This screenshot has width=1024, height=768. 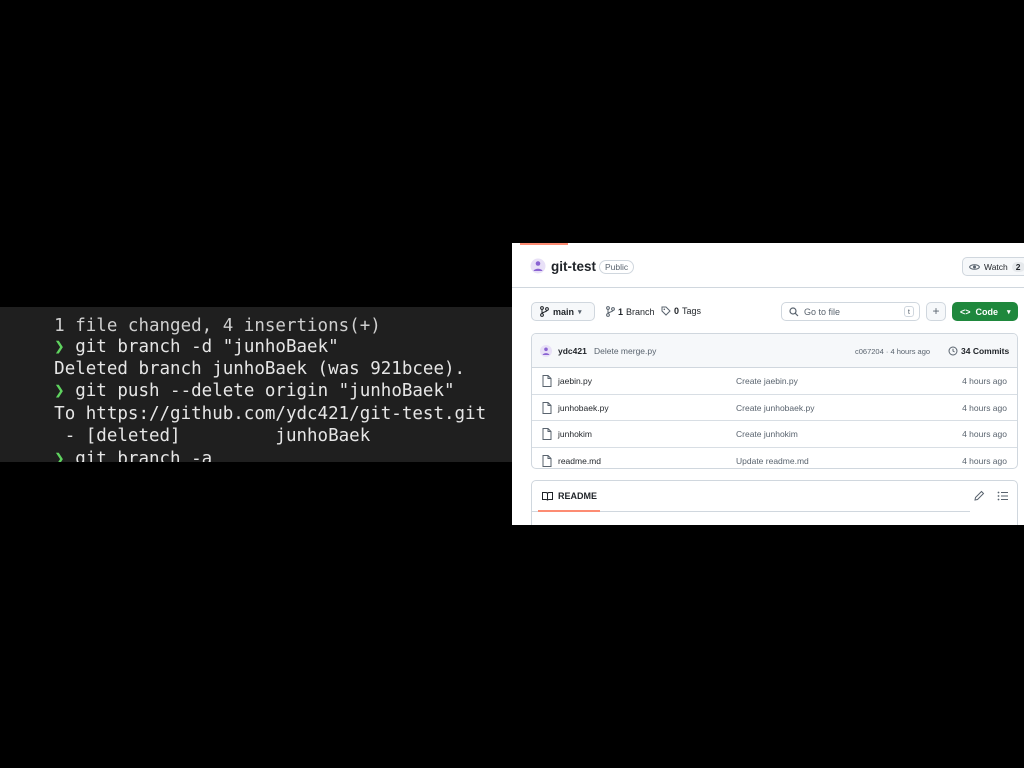 What do you see at coordinates (575, 381) in the screenshot?
I see `file-name-link: jaebin.py` at bounding box center [575, 381].